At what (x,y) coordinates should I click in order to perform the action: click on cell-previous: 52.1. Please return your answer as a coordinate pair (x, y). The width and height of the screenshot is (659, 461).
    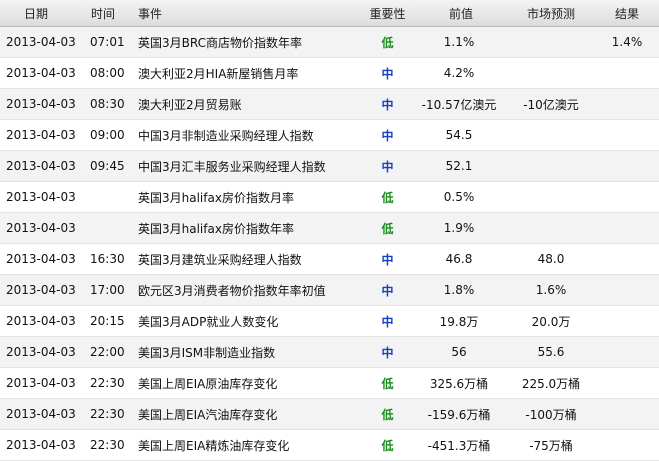
    Looking at the image, I should click on (461, 166).